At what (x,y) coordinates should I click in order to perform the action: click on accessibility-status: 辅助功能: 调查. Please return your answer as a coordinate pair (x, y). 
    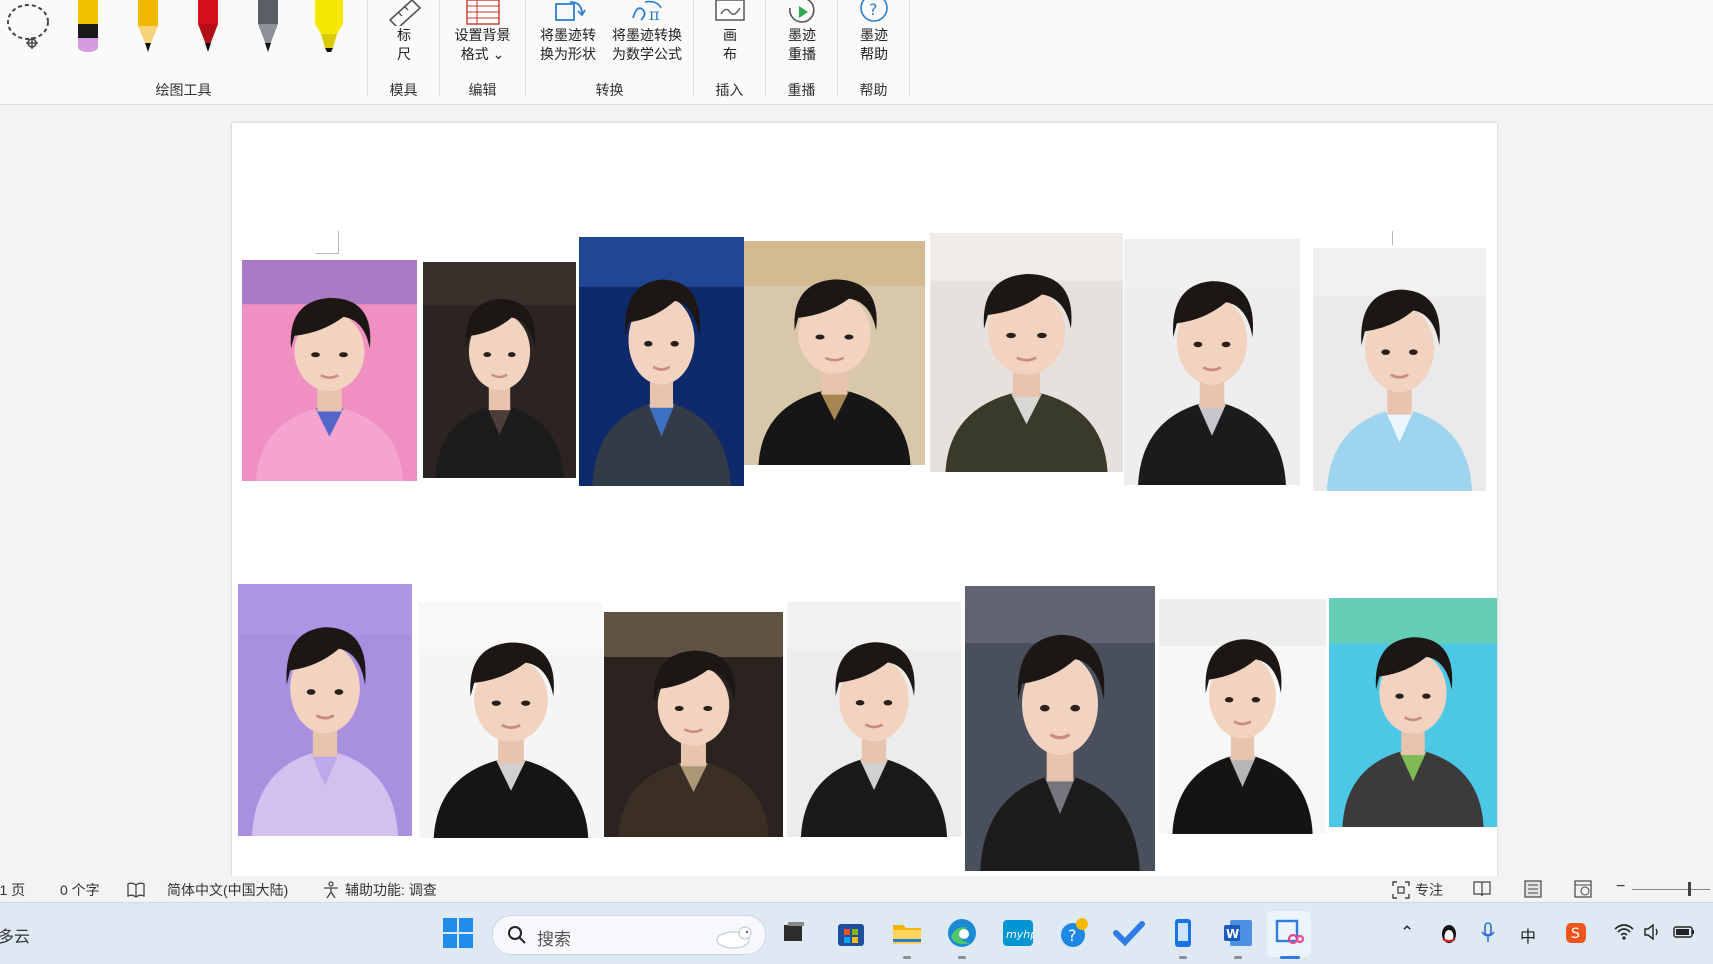
    Looking at the image, I should click on (391, 890).